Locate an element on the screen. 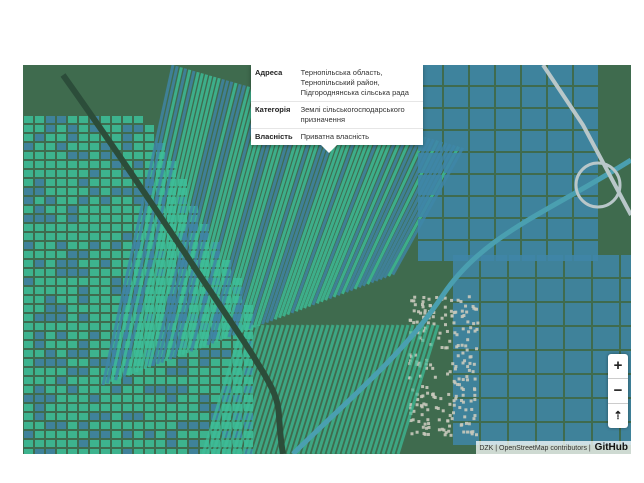 This screenshot has height=483, width=644. popup-key-category: Категорія is located at coordinates (274, 115).